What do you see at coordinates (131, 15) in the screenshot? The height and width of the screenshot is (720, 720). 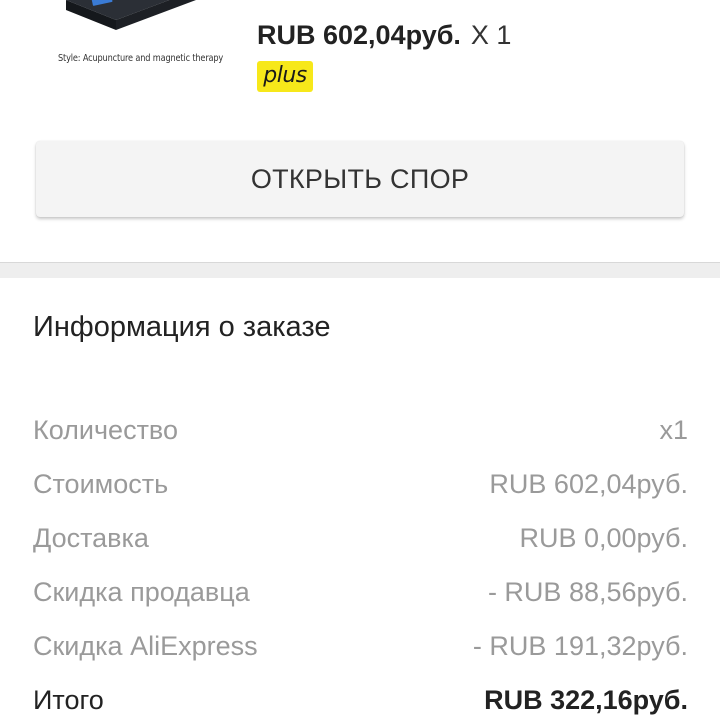 I see `product-device-icon` at bounding box center [131, 15].